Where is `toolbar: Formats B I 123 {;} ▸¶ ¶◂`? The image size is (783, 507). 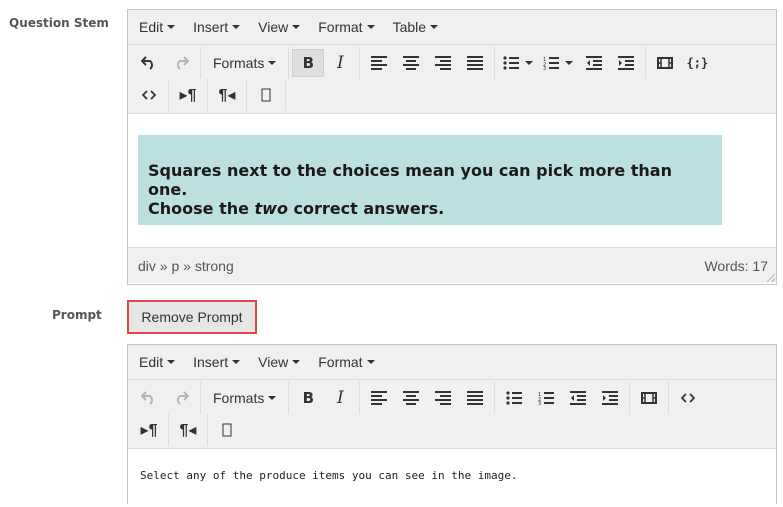 toolbar: Formats B I 123 {;} ▸¶ ¶◂ is located at coordinates (452, 78).